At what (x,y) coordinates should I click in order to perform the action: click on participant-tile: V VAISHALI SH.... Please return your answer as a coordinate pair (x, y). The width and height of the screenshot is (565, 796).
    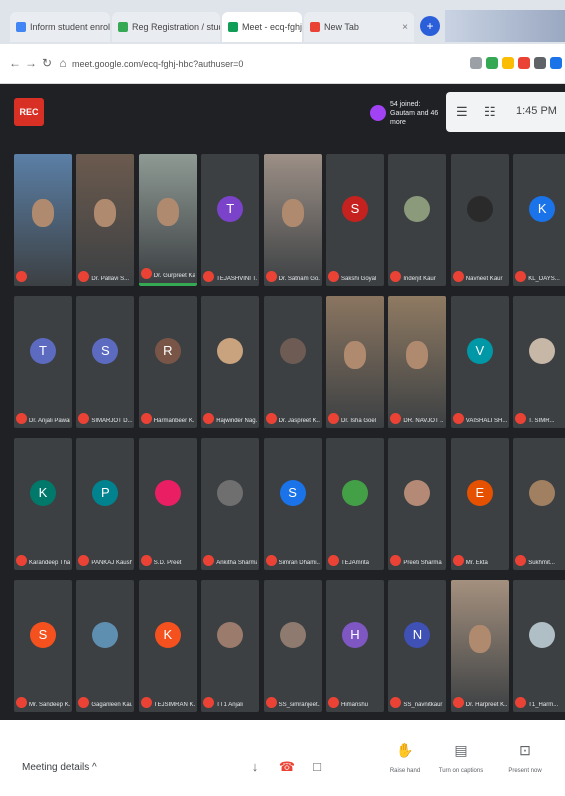
    Looking at the image, I should click on (479, 362).